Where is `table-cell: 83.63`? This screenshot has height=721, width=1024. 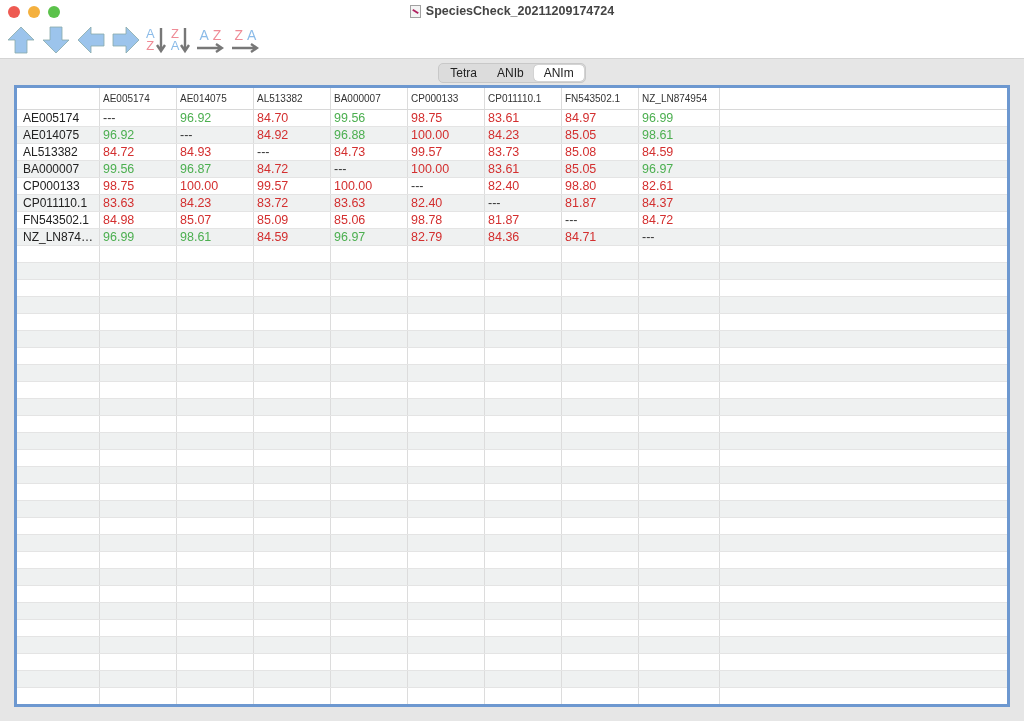
table-cell: 83.63 is located at coordinates (350, 203).